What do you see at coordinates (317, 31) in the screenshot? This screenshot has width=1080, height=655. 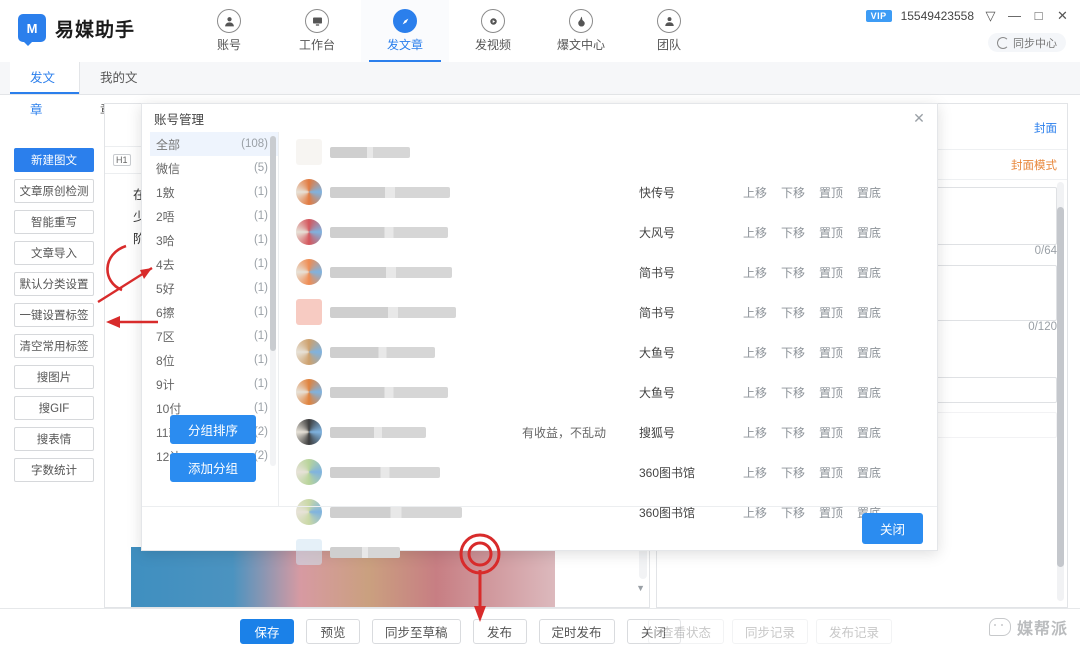 I see `nav-item-workbench: 工作台` at bounding box center [317, 31].